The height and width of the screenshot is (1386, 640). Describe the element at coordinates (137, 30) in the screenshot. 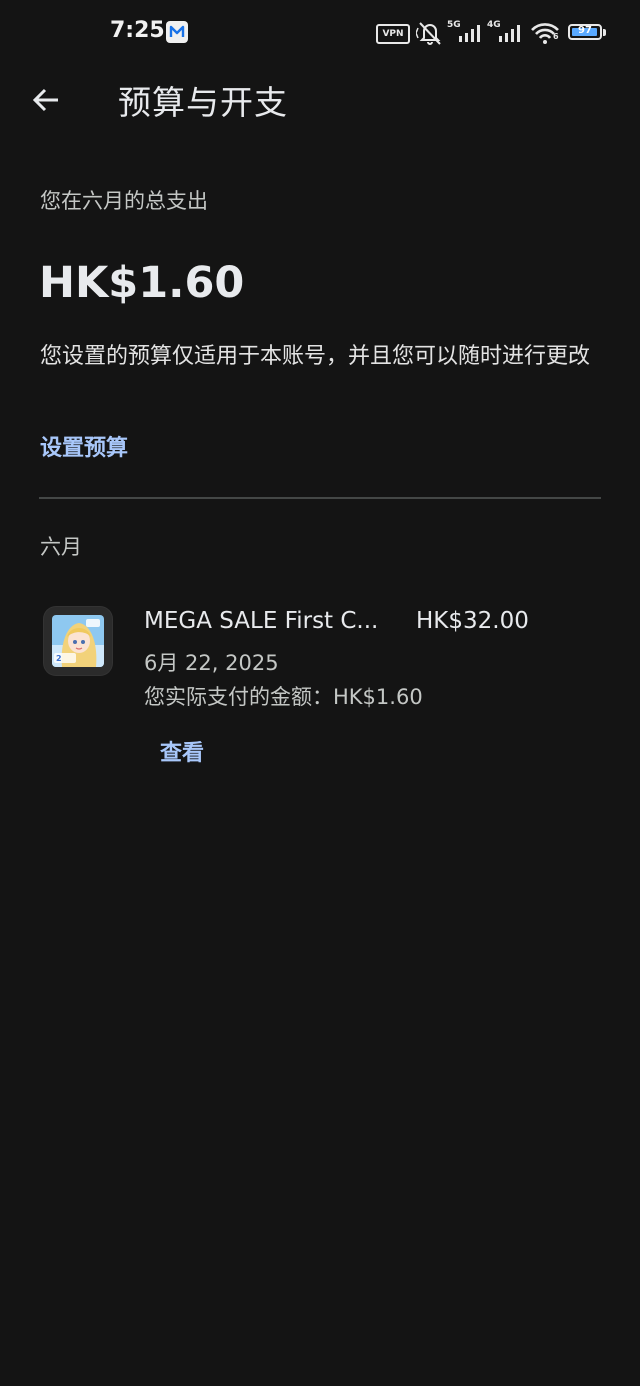

I see `status-time: 7:25` at that location.